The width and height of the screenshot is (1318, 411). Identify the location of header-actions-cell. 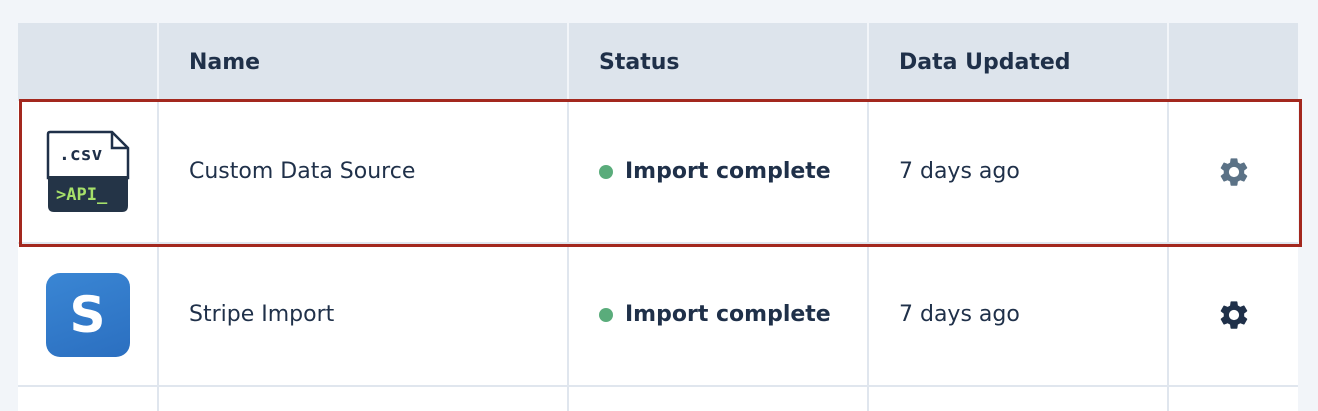
(1233, 62).